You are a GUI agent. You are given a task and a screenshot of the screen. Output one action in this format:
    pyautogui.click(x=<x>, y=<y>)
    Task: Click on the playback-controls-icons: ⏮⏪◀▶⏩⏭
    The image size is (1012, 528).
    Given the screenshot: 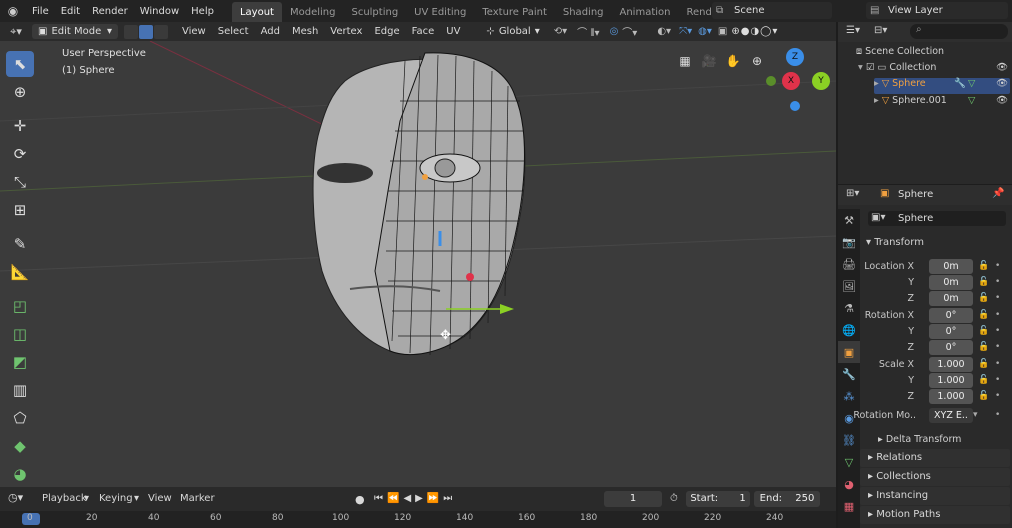 What is the action you would take?
    pyautogui.click(x=415, y=498)
    